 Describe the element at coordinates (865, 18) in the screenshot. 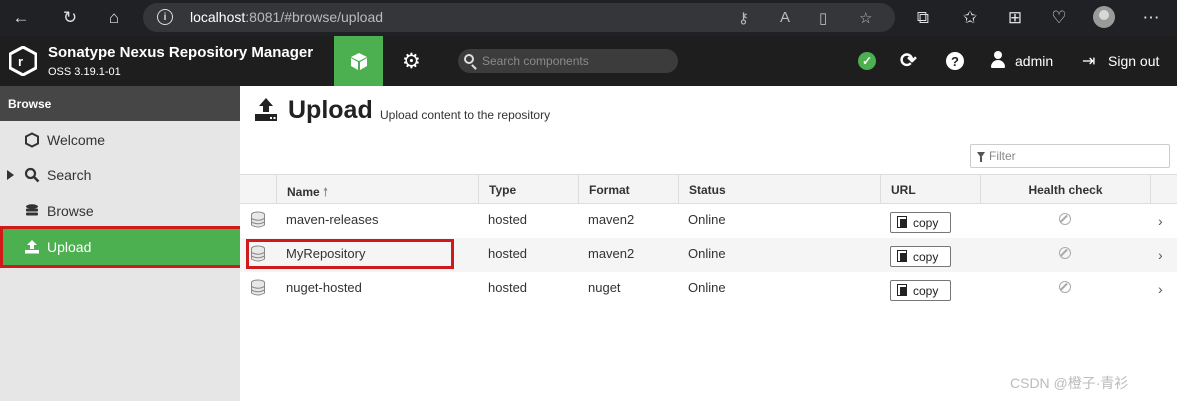

I see `favorite-star-icon: ☆` at that location.